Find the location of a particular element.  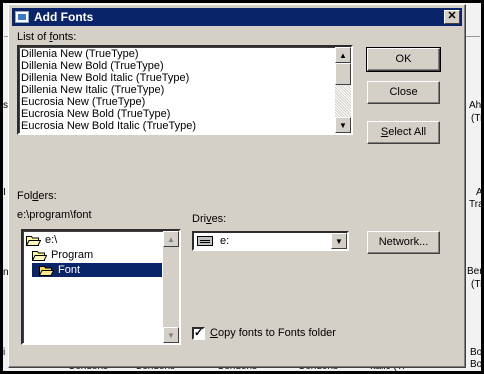

list-item: Eucrosia New Bold Italic (TrueType) is located at coordinates (176, 126).